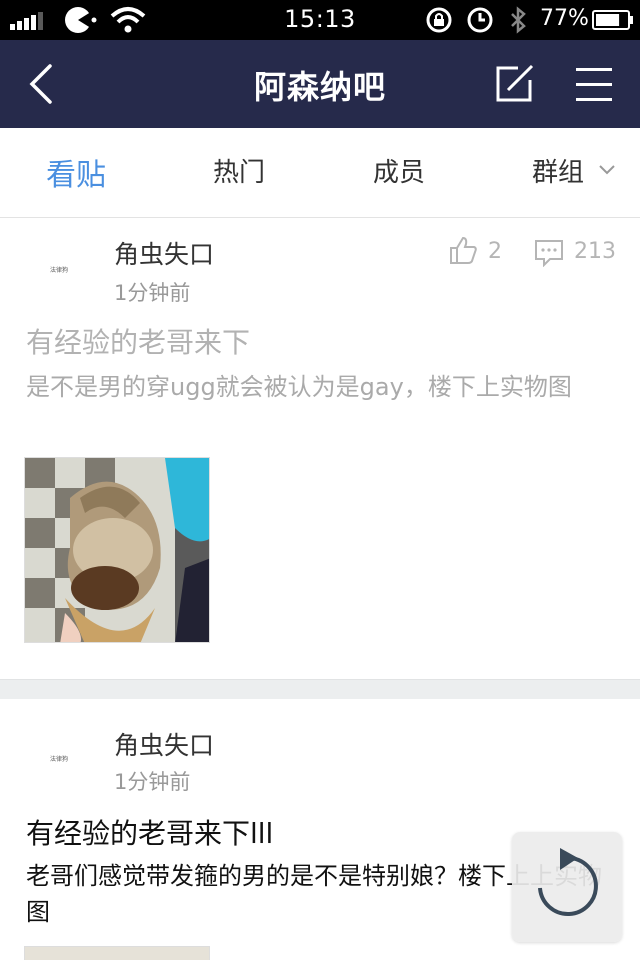 The width and height of the screenshot is (640, 960). I want to click on comment-count: 213, so click(595, 251).